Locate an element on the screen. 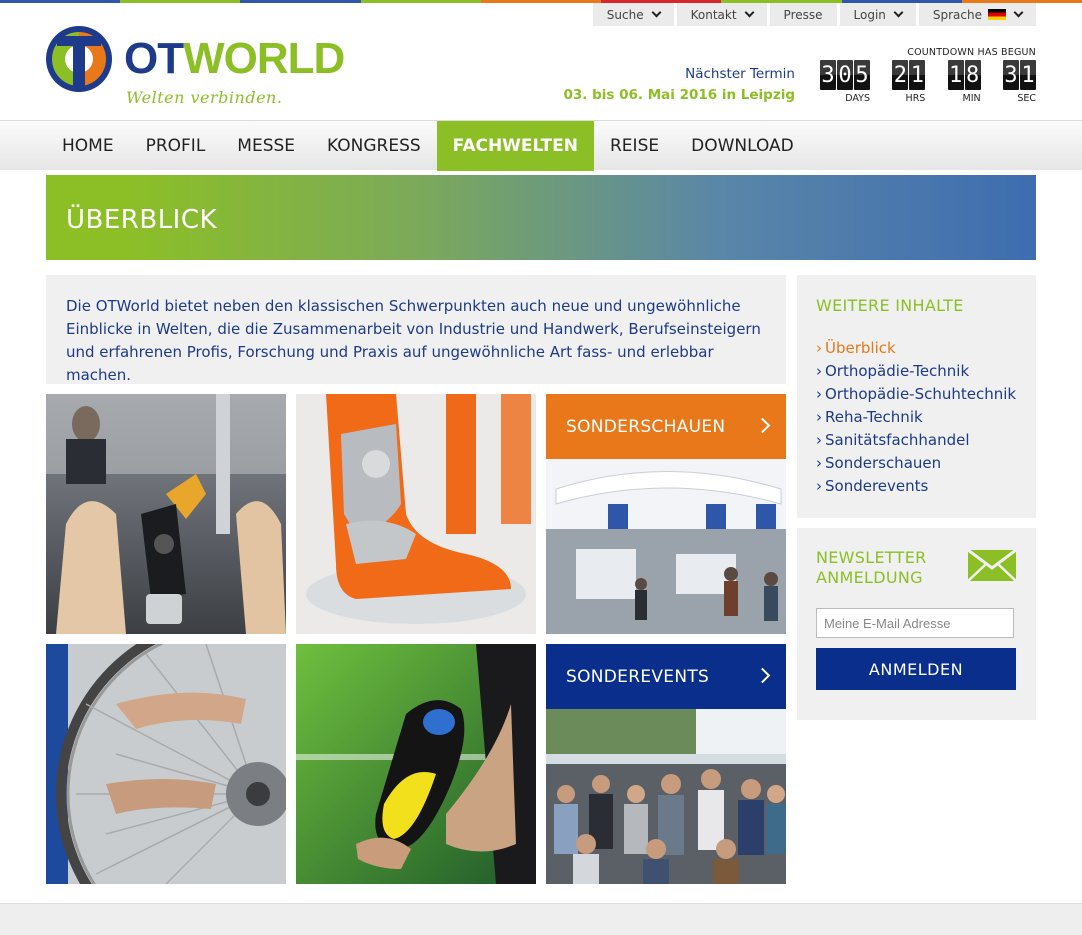 The width and height of the screenshot is (1082, 935). logo-wordmark: OTWORLD is located at coordinates (234, 59).